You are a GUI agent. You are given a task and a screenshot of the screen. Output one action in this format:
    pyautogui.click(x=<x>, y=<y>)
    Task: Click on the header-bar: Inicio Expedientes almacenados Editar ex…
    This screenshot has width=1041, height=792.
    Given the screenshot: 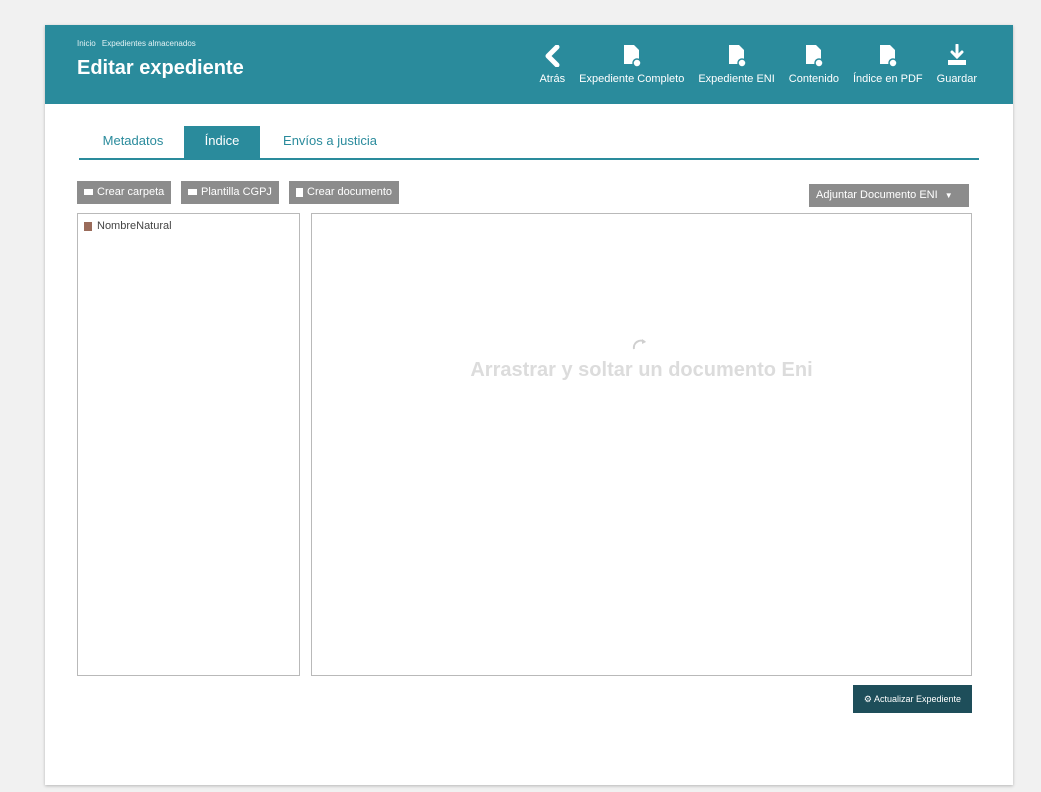 What is the action you would take?
    pyautogui.click(x=529, y=64)
    